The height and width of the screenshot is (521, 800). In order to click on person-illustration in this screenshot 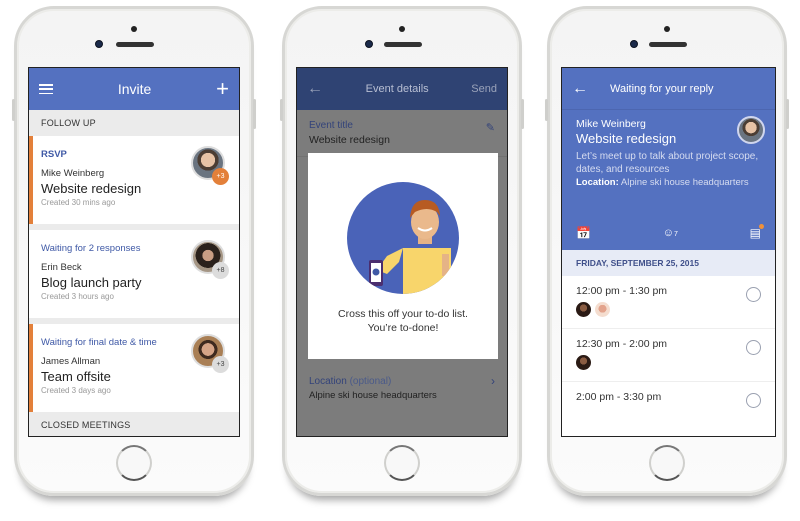, I will do `click(403, 238)`.